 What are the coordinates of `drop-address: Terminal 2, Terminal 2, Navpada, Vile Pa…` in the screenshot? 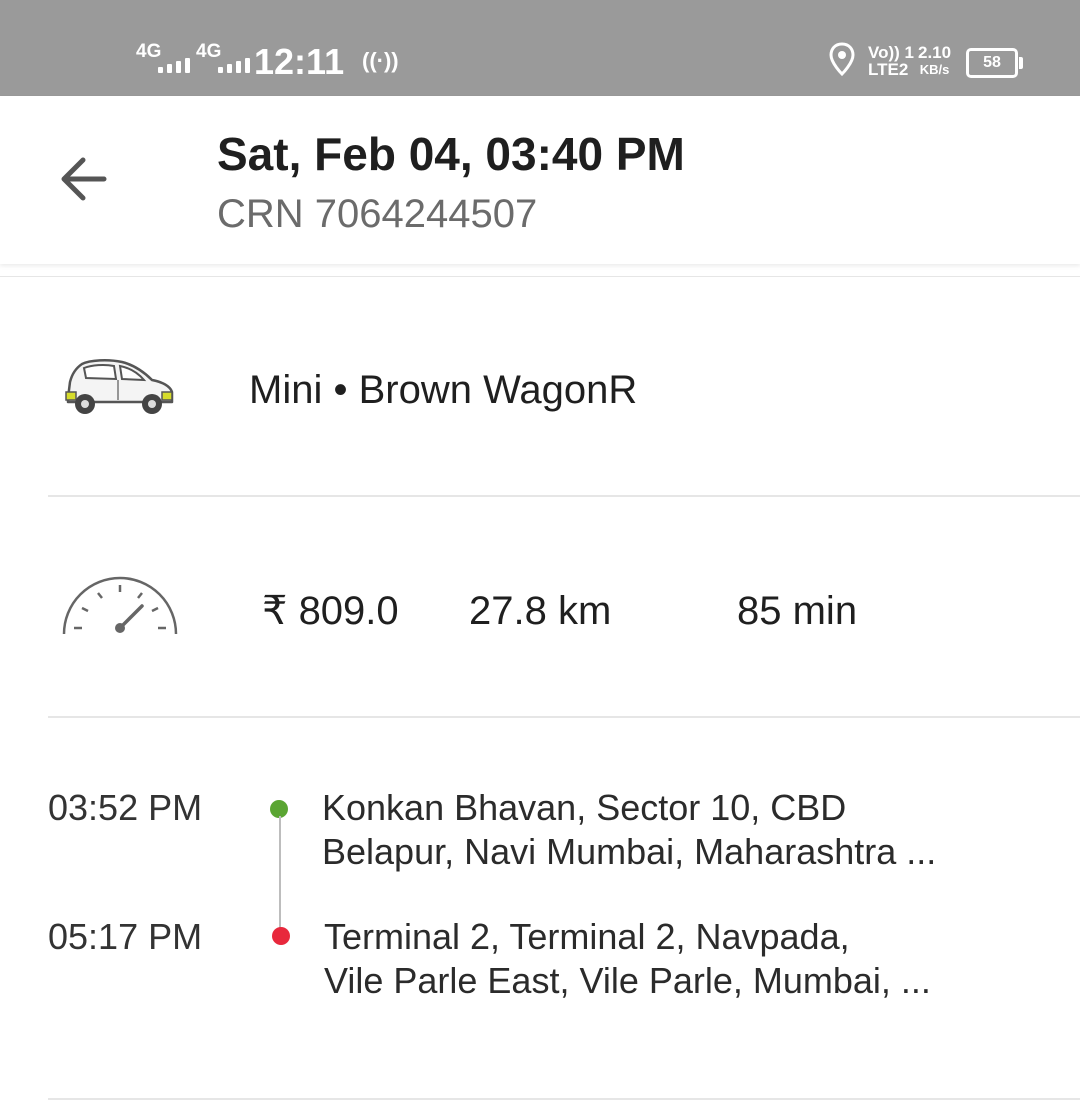 It's located at (654, 959).